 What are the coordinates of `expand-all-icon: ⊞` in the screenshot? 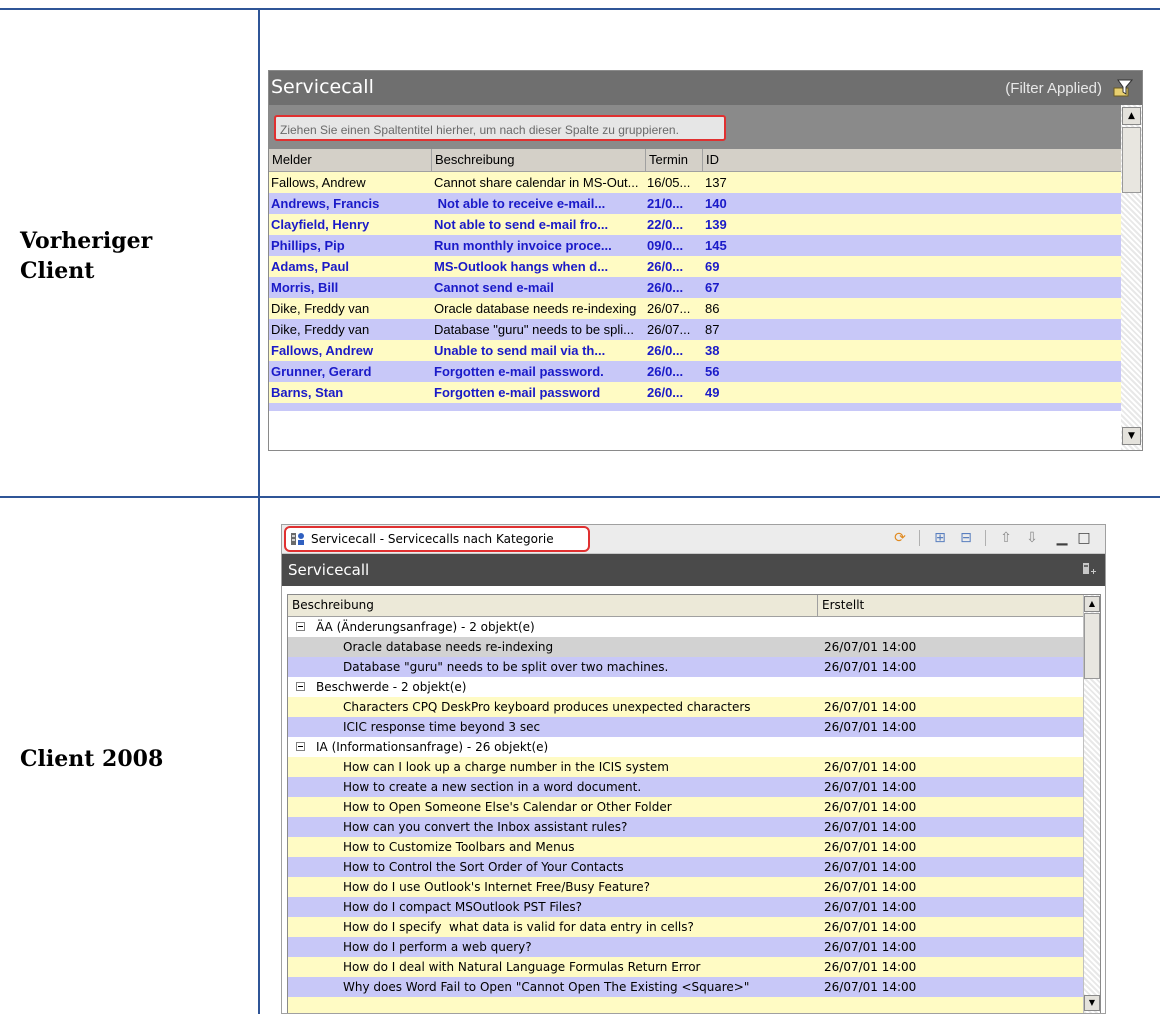 It's located at (940, 538).